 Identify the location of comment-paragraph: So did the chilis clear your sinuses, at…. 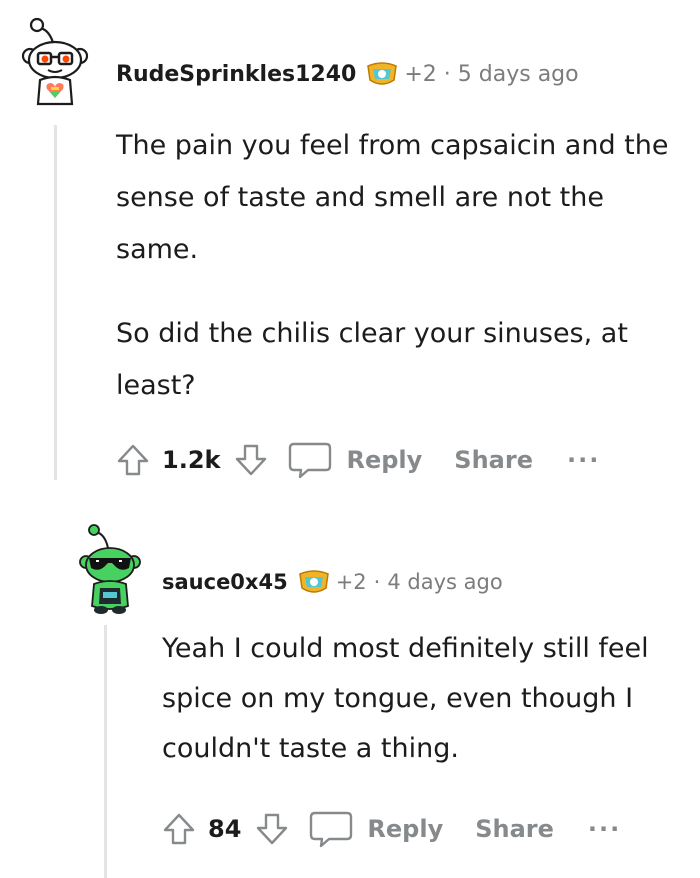
(372, 359).